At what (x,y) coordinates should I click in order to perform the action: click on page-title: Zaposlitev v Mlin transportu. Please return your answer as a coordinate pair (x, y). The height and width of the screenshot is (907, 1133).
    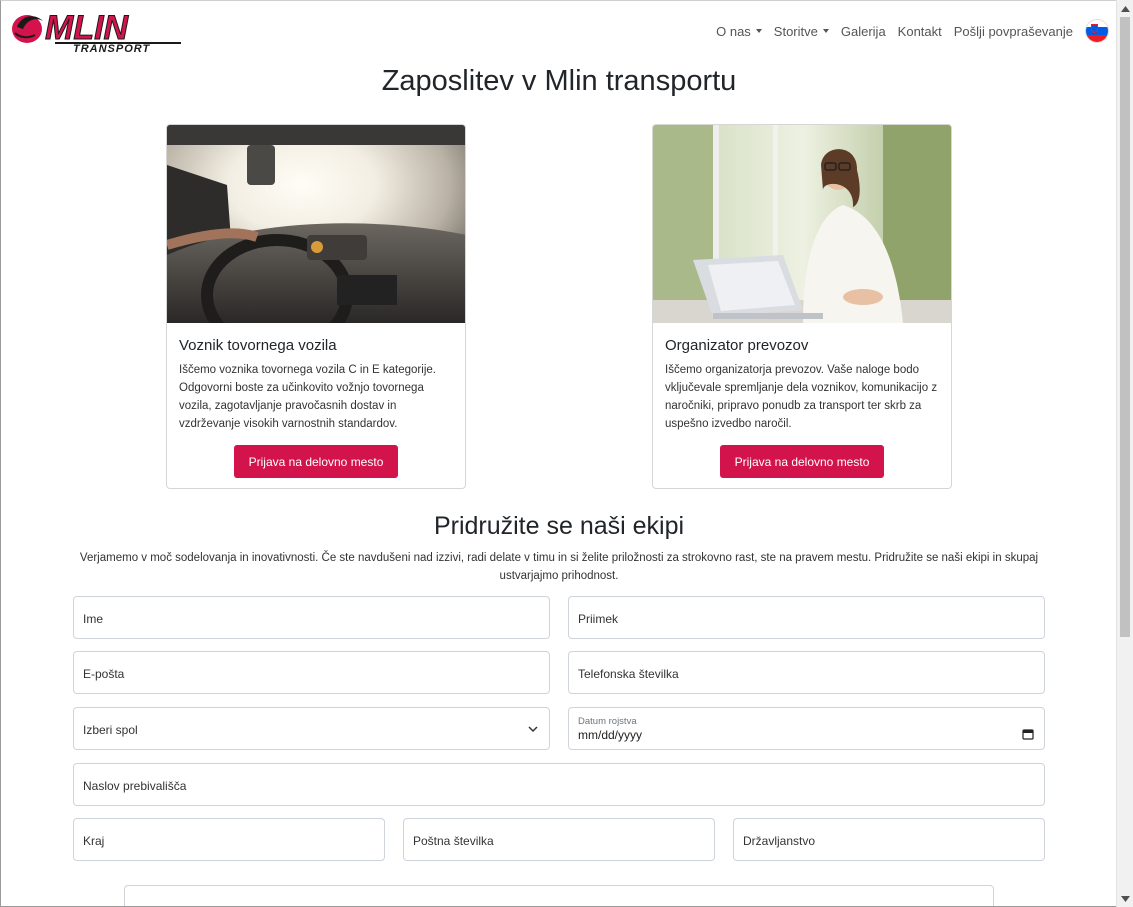
    Looking at the image, I should click on (559, 81).